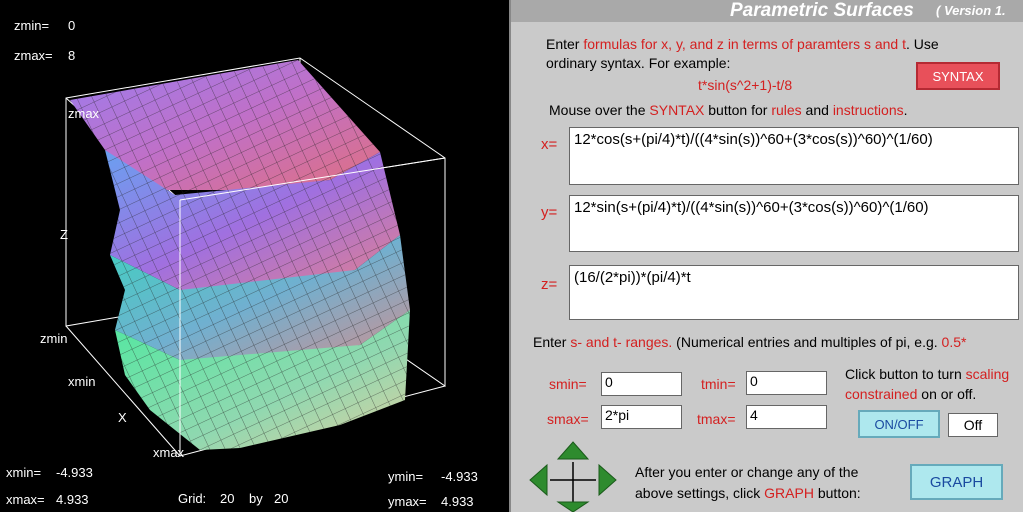  Describe the element at coordinates (72, 55) in the screenshot. I see `zmax-value: 8` at that location.